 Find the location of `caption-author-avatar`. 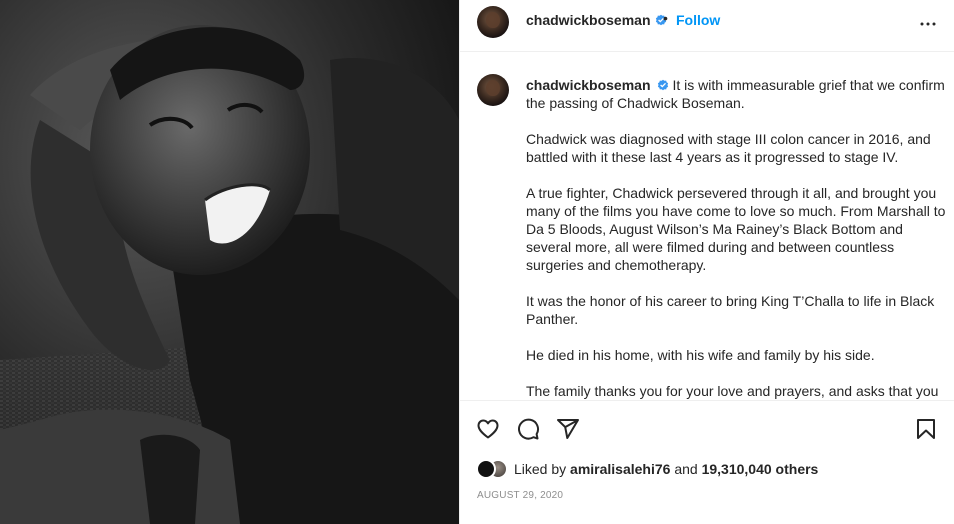

caption-author-avatar is located at coordinates (493, 90).